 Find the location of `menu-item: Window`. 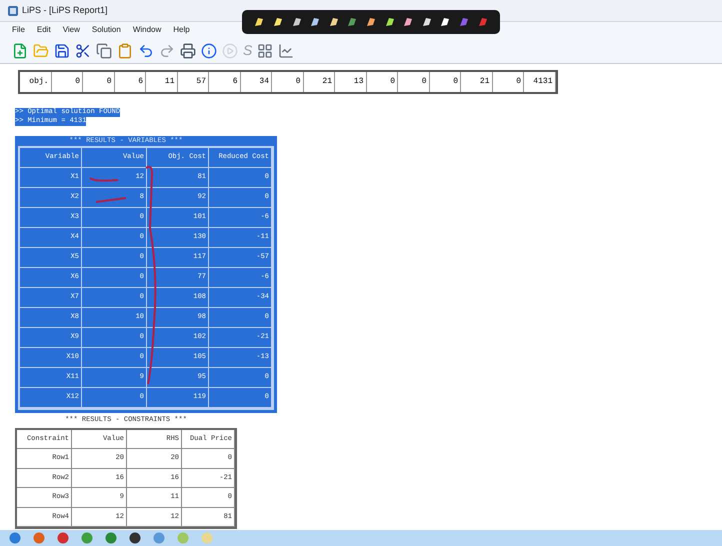

menu-item: Window is located at coordinates (147, 30).